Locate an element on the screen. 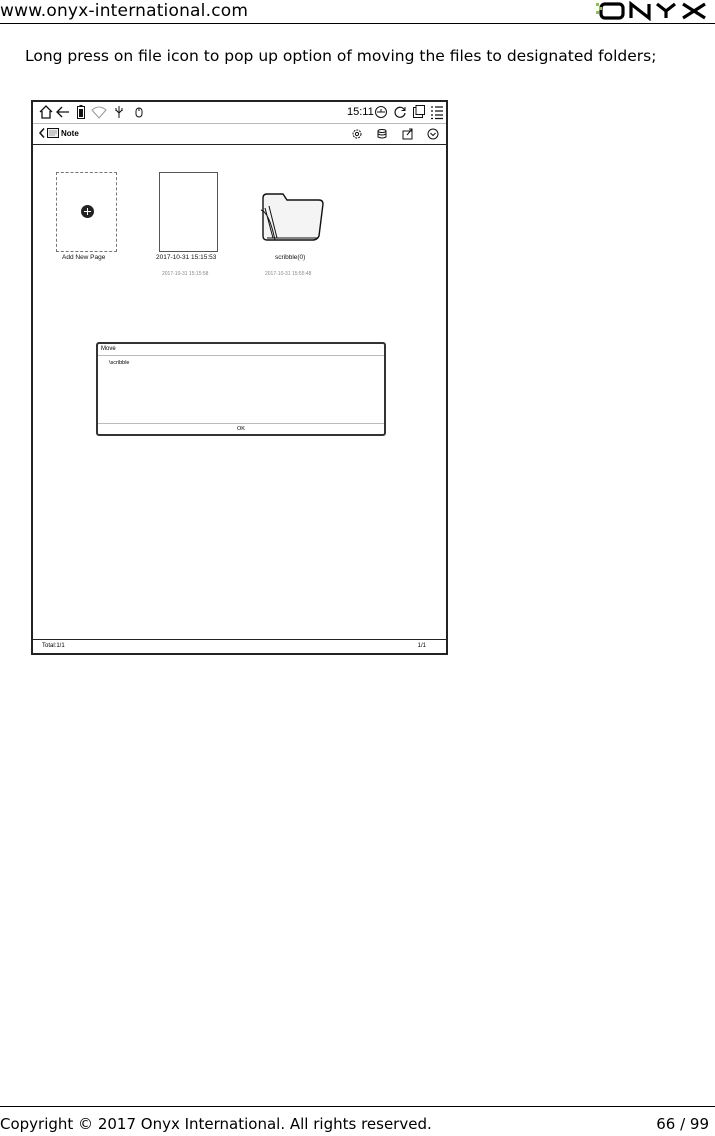  folder-icon is located at coordinates (292, 215).